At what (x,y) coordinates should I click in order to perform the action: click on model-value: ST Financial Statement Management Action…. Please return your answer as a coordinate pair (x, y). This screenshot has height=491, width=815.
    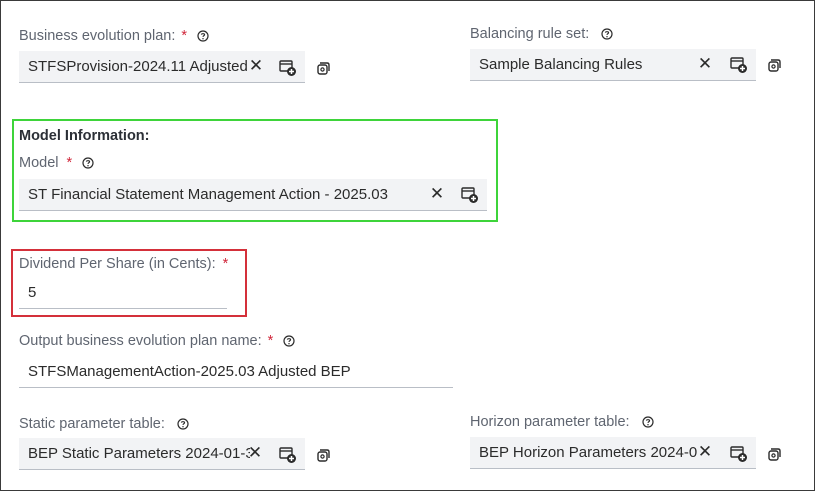
    Looking at the image, I should click on (208, 194).